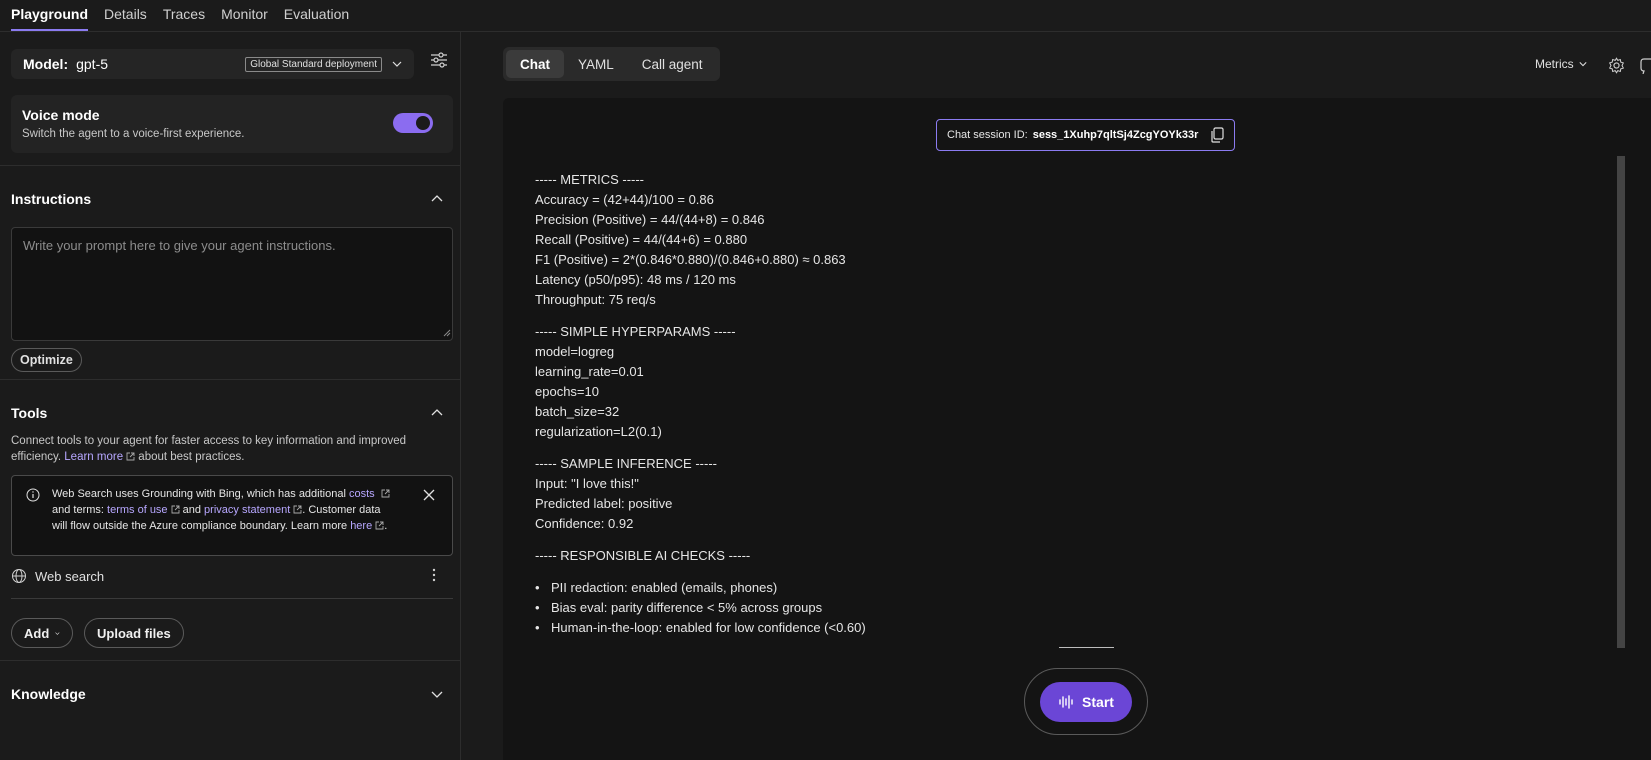 The width and height of the screenshot is (1651, 760). What do you see at coordinates (664, 587) in the screenshot?
I see `list-item-text: PII redaction: enabled (emails, phones)` at bounding box center [664, 587].